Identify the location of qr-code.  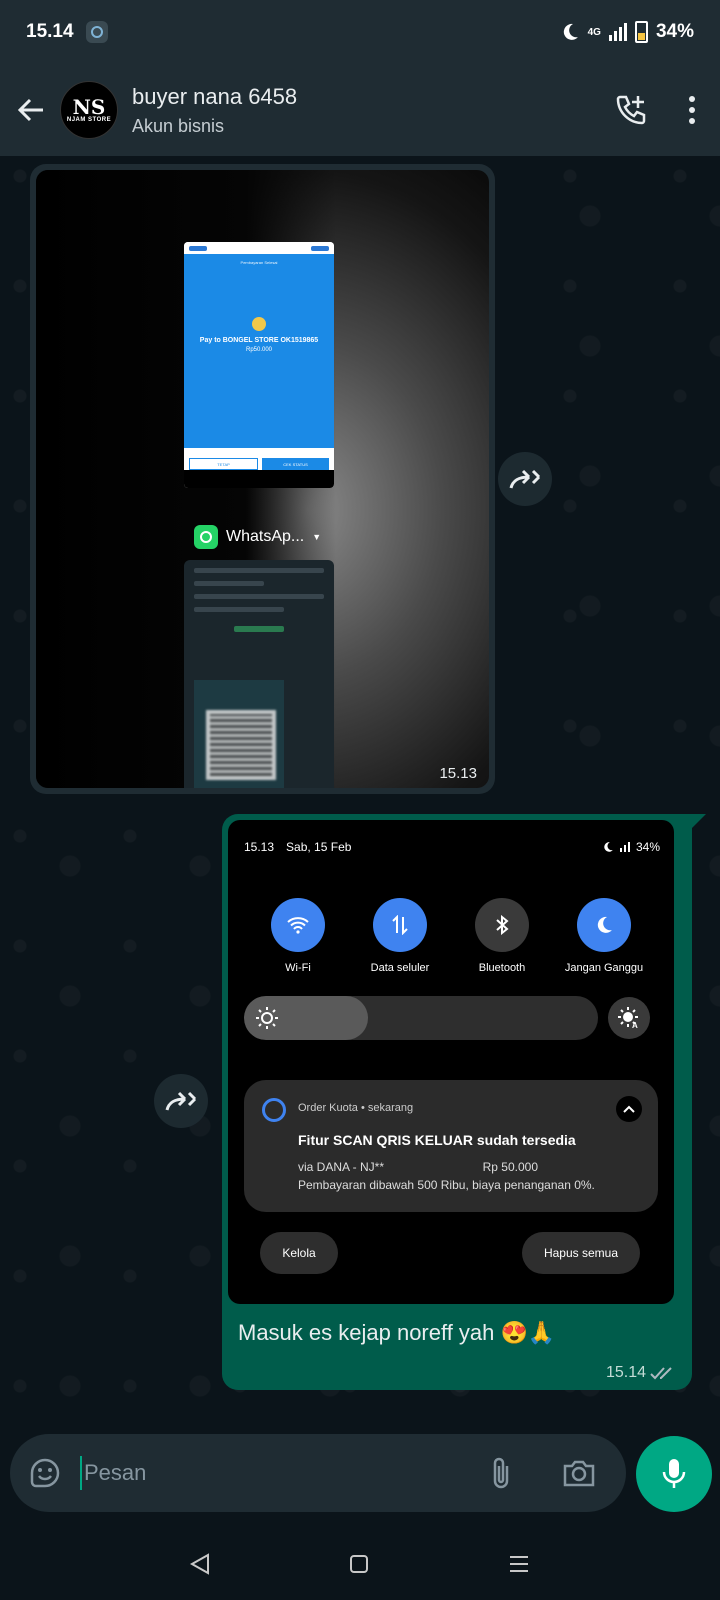
(241, 745).